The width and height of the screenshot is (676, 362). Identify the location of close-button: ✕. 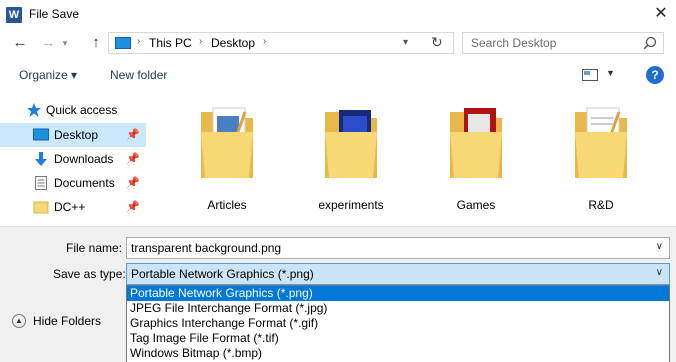
(661, 14).